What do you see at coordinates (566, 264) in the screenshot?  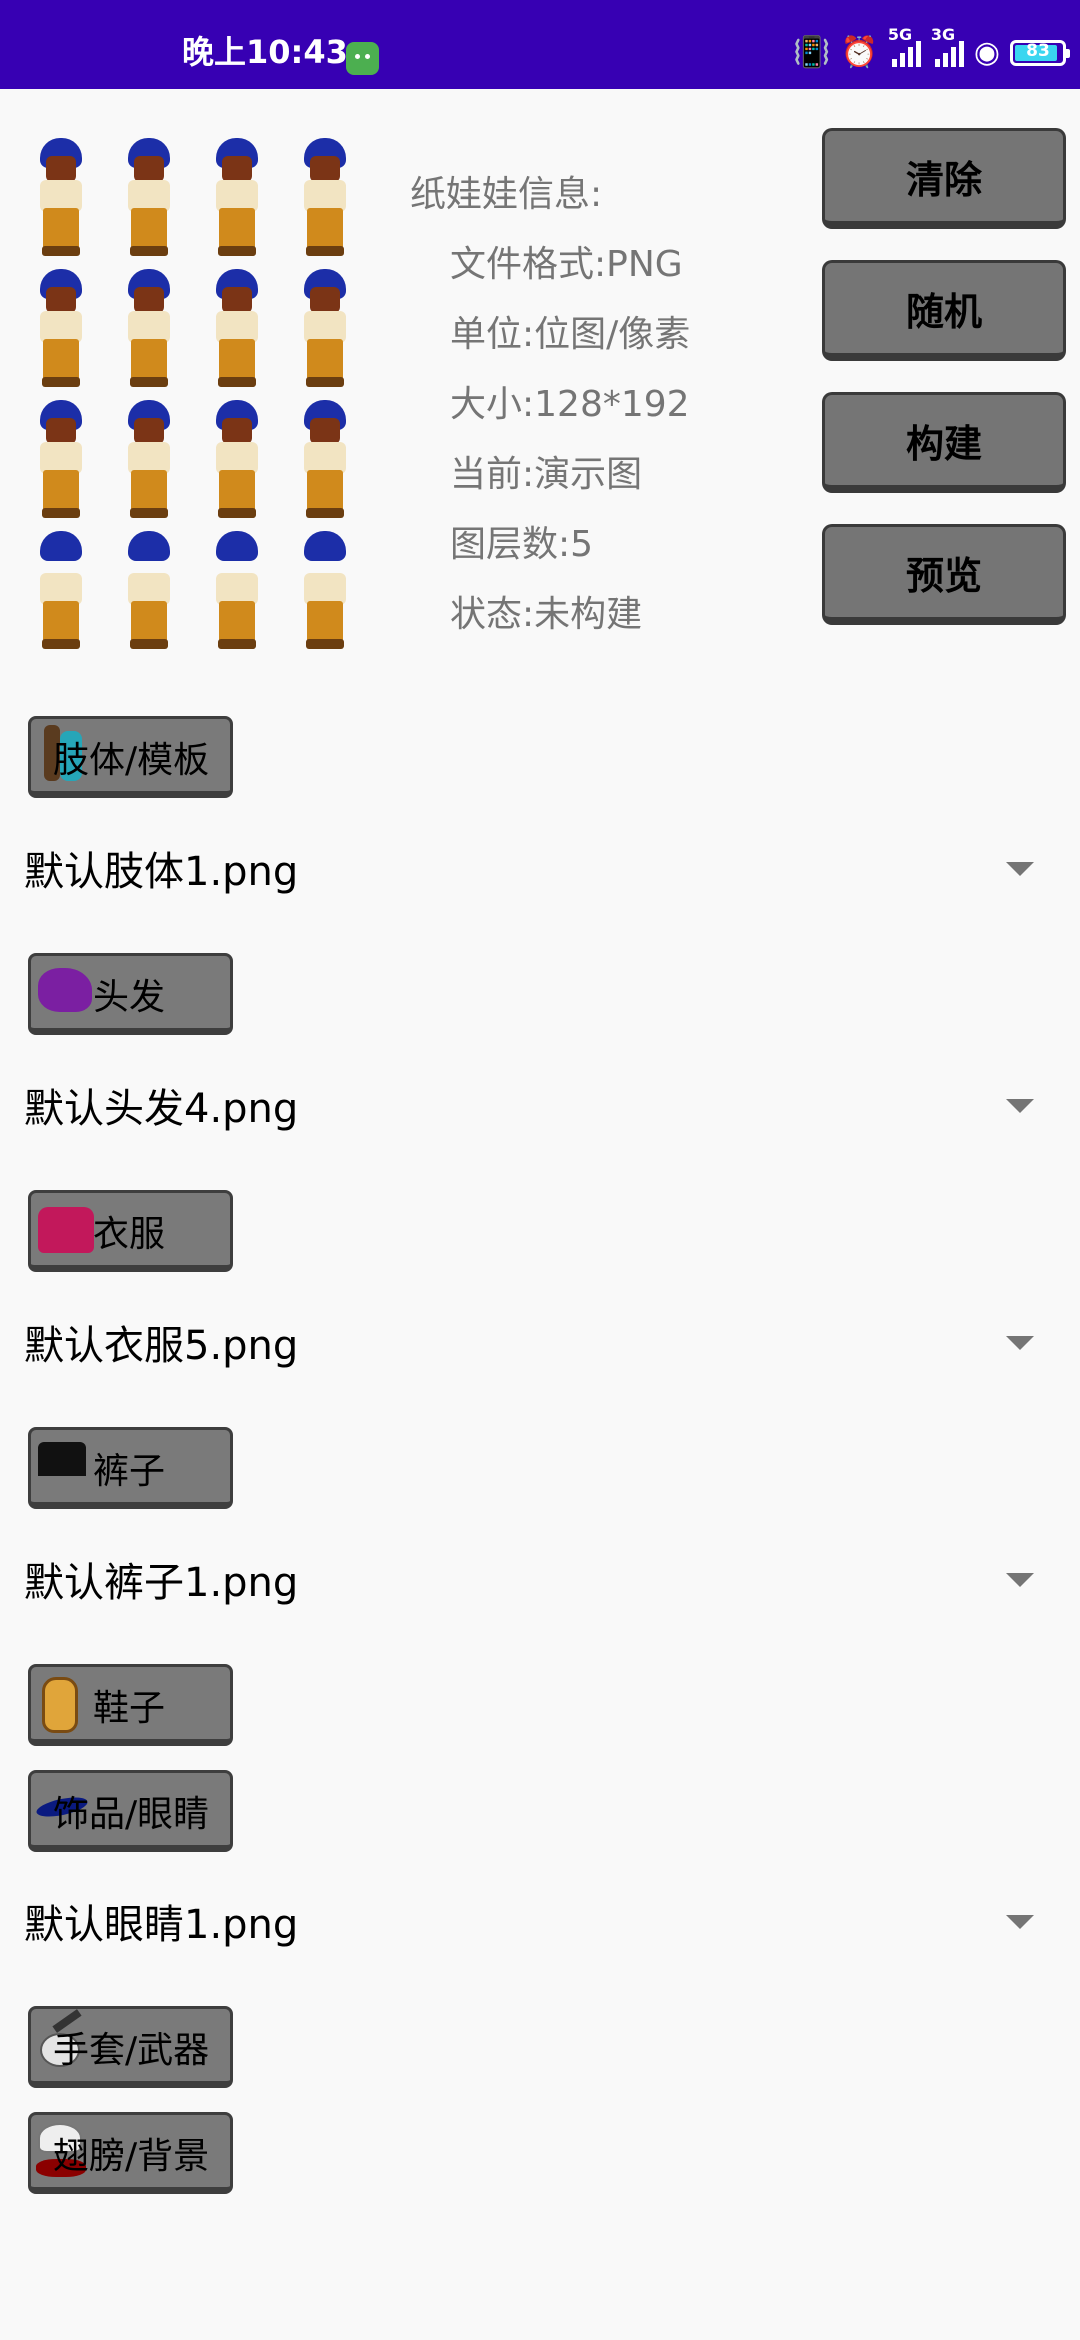 I see `info-format: 文件格式:PNG` at bounding box center [566, 264].